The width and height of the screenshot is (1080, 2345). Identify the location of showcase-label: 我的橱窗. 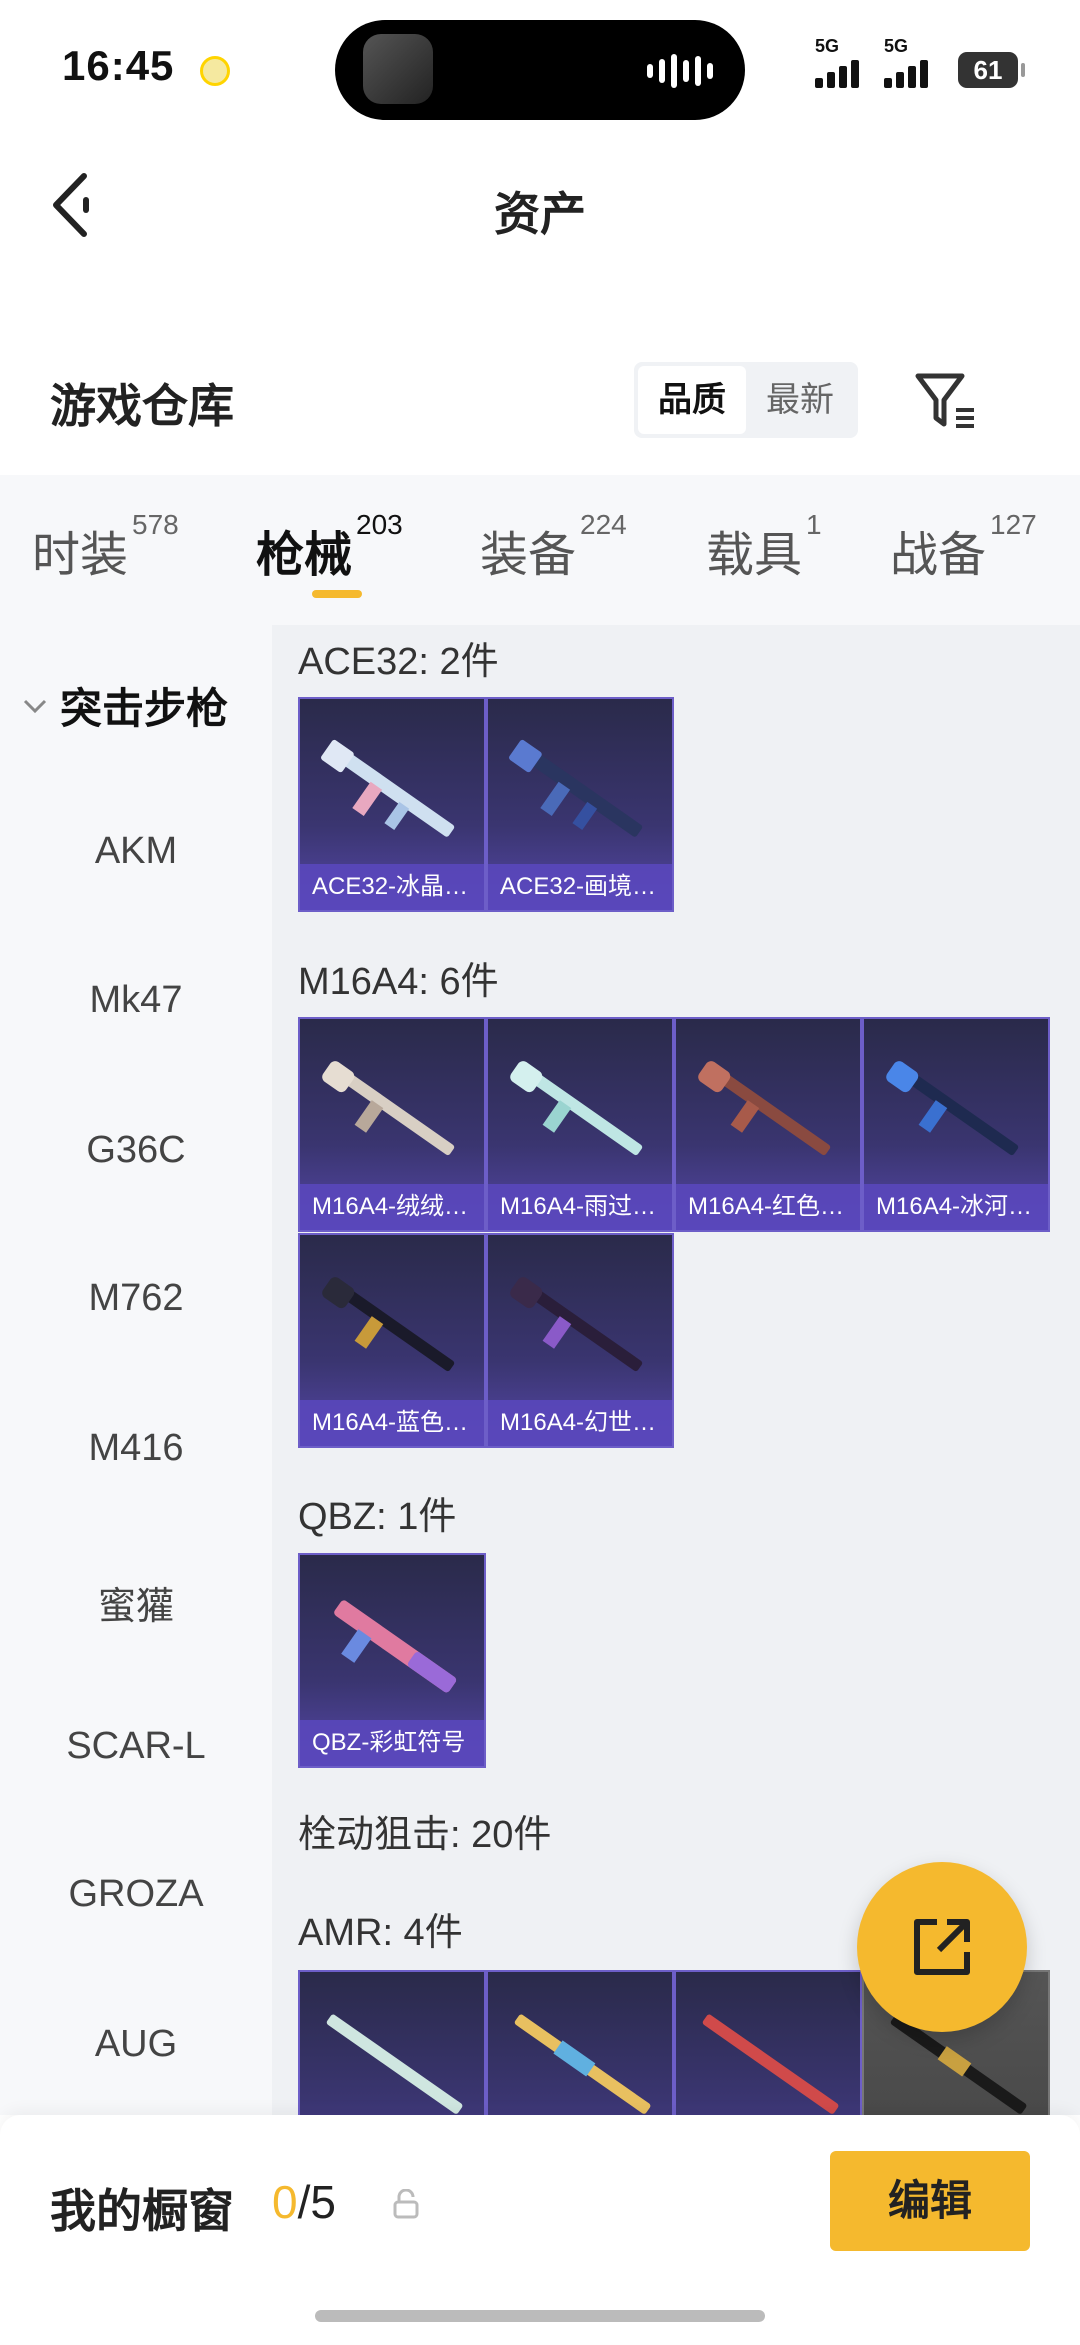
(142, 2211).